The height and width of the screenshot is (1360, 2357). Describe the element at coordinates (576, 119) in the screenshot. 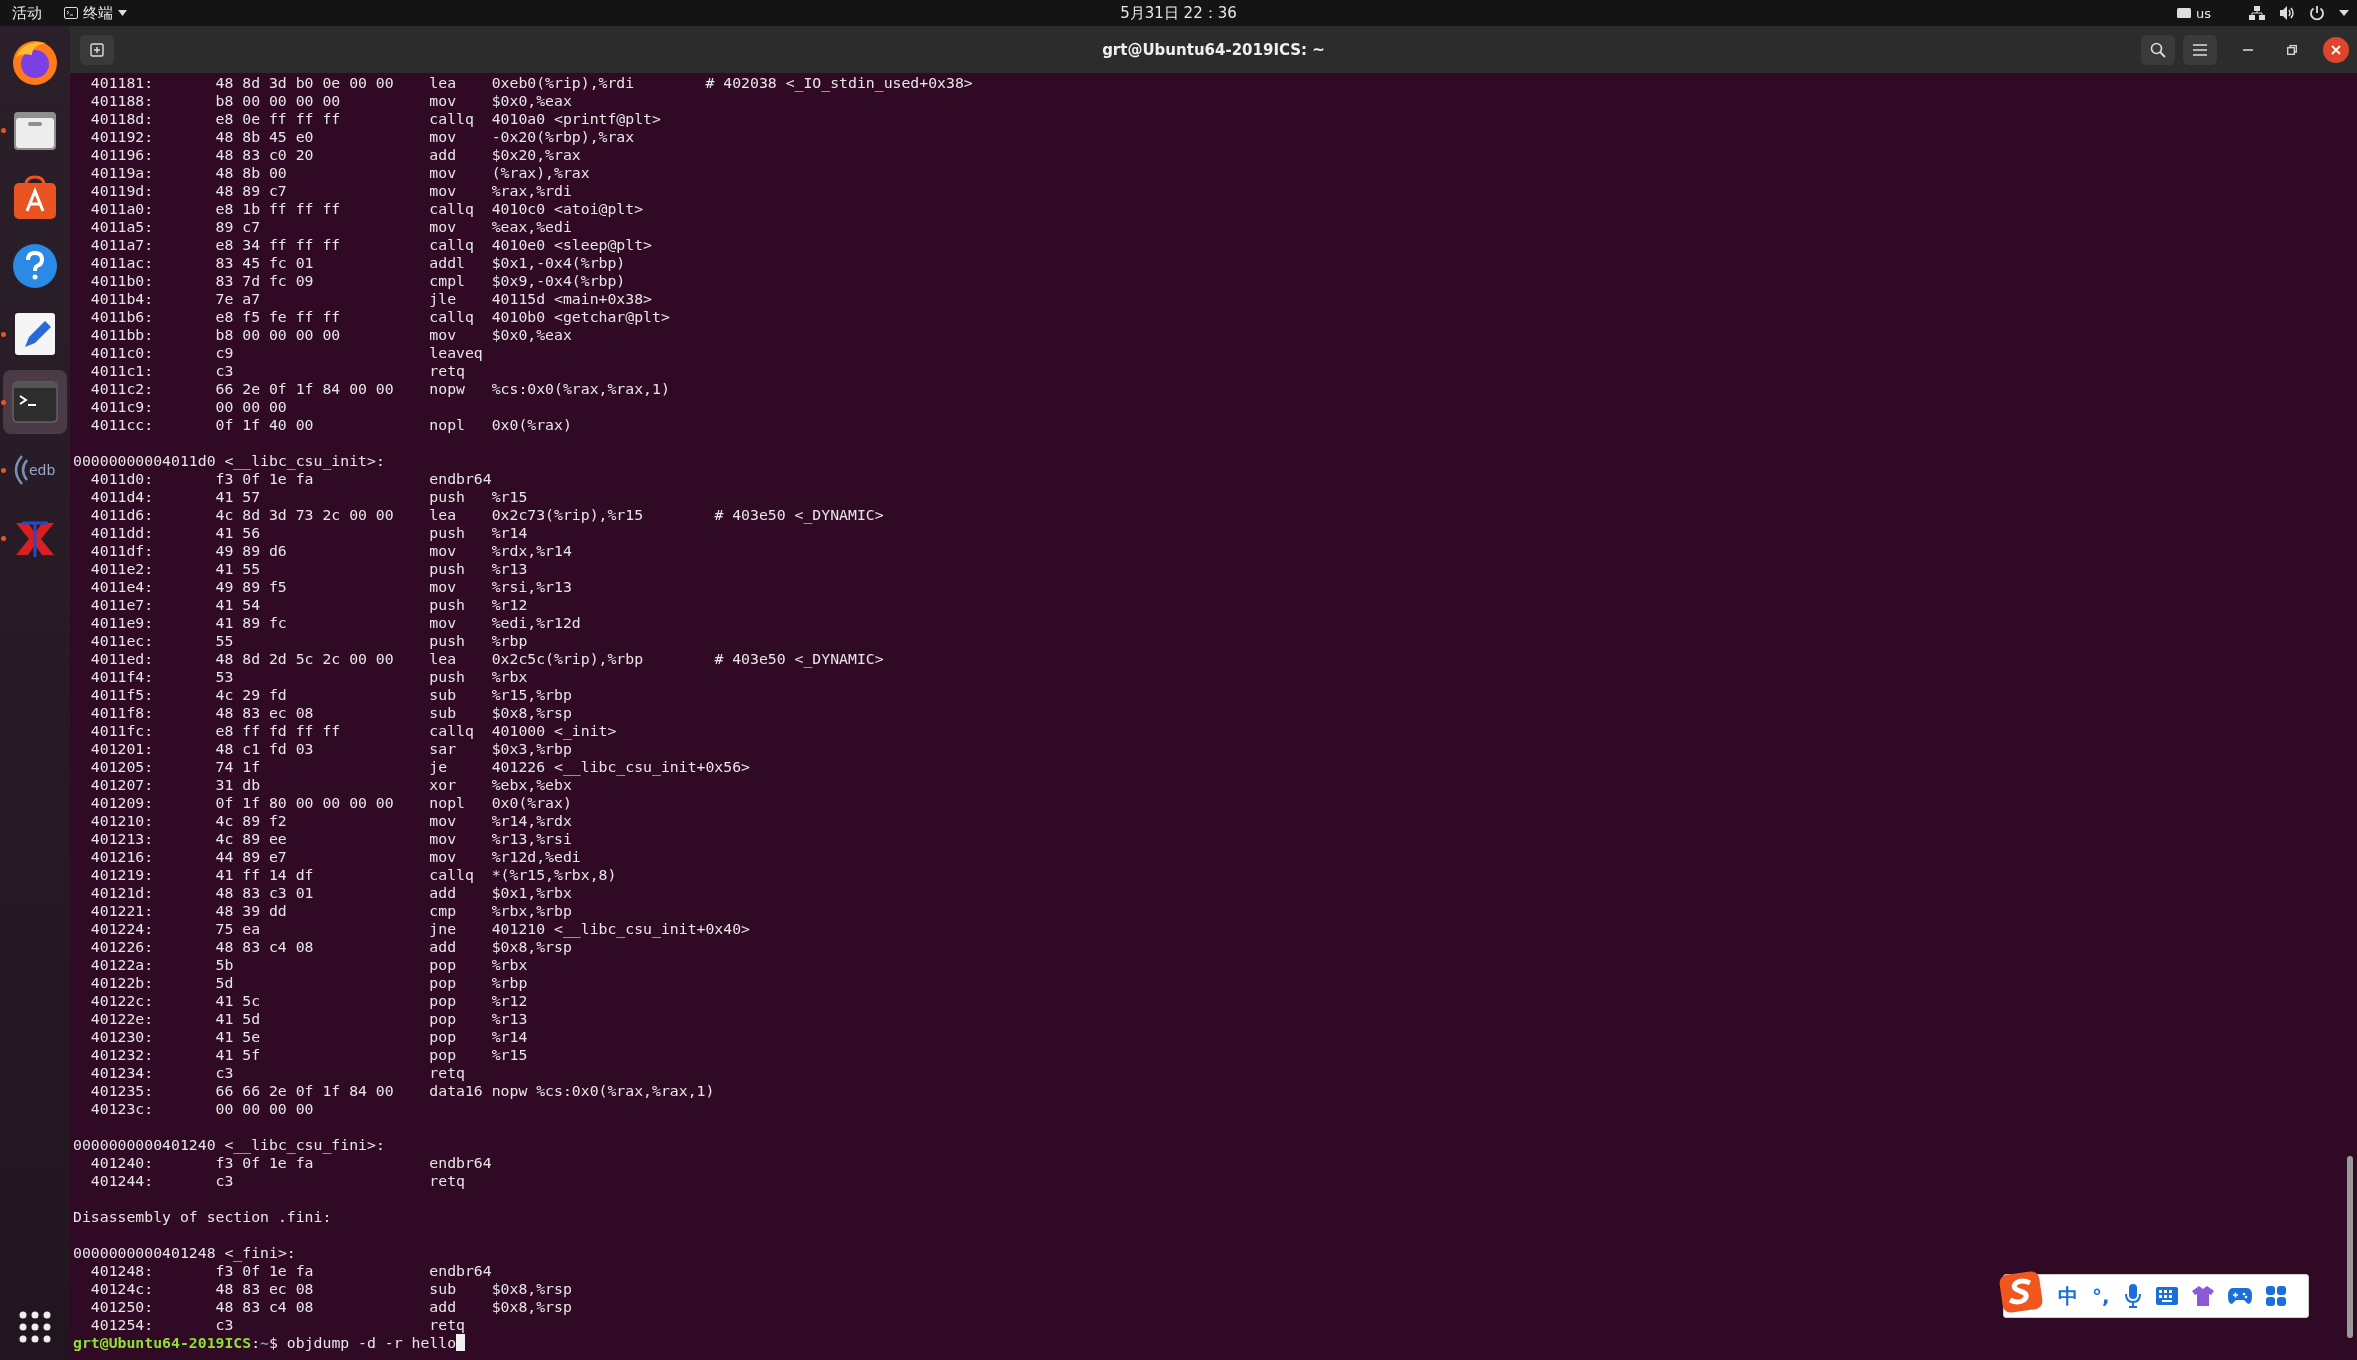

I see `operands: 4010a0 <printf@plt>` at that location.